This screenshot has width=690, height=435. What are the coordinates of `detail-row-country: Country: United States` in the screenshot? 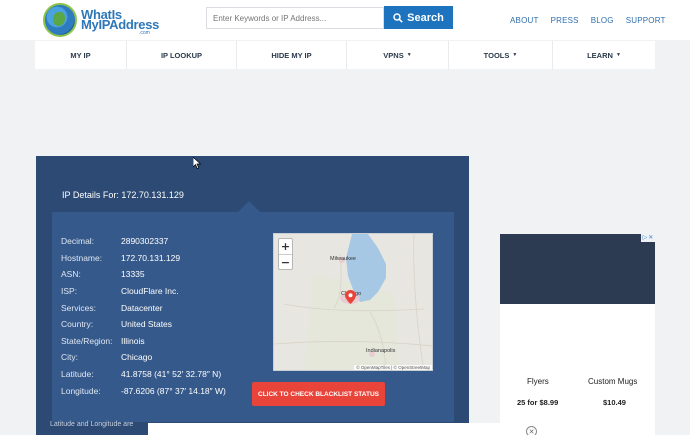 It's located at (143, 324).